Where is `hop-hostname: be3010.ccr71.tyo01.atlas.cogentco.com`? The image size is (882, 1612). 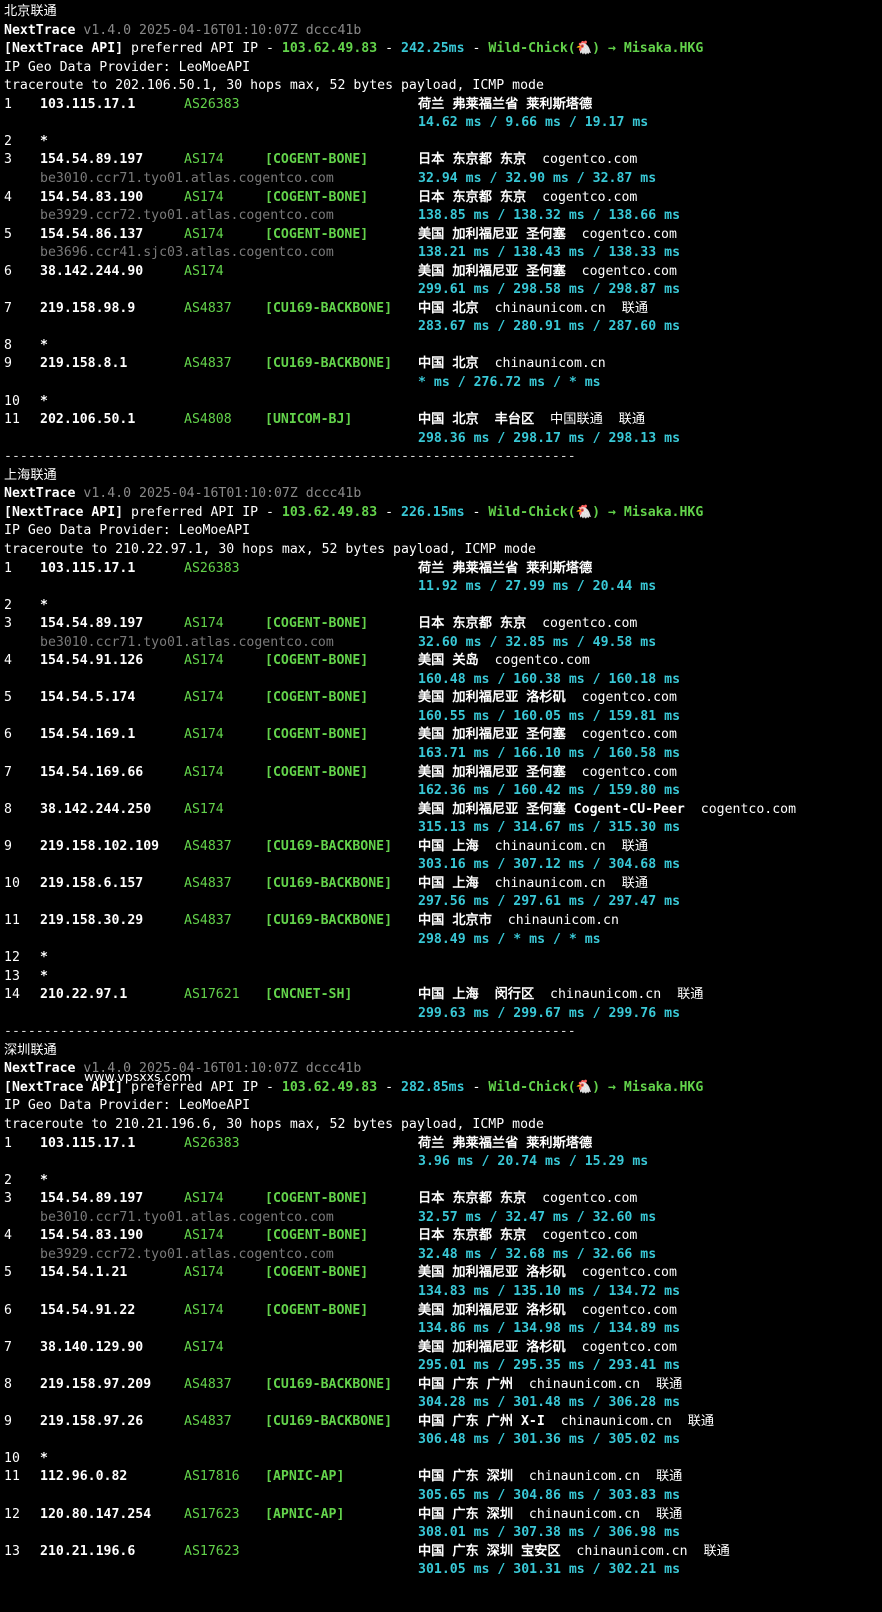
hop-hostname: be3010.ccr71.tyo01.atlas.cogentco.com is located at coordinates (187, 1217).